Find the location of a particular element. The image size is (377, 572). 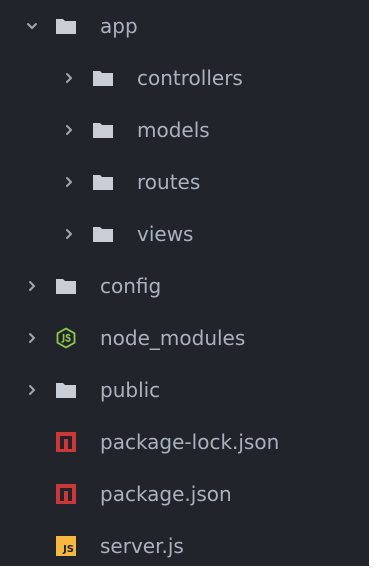

tree-item-config: config is located at coordinates (184, 286).